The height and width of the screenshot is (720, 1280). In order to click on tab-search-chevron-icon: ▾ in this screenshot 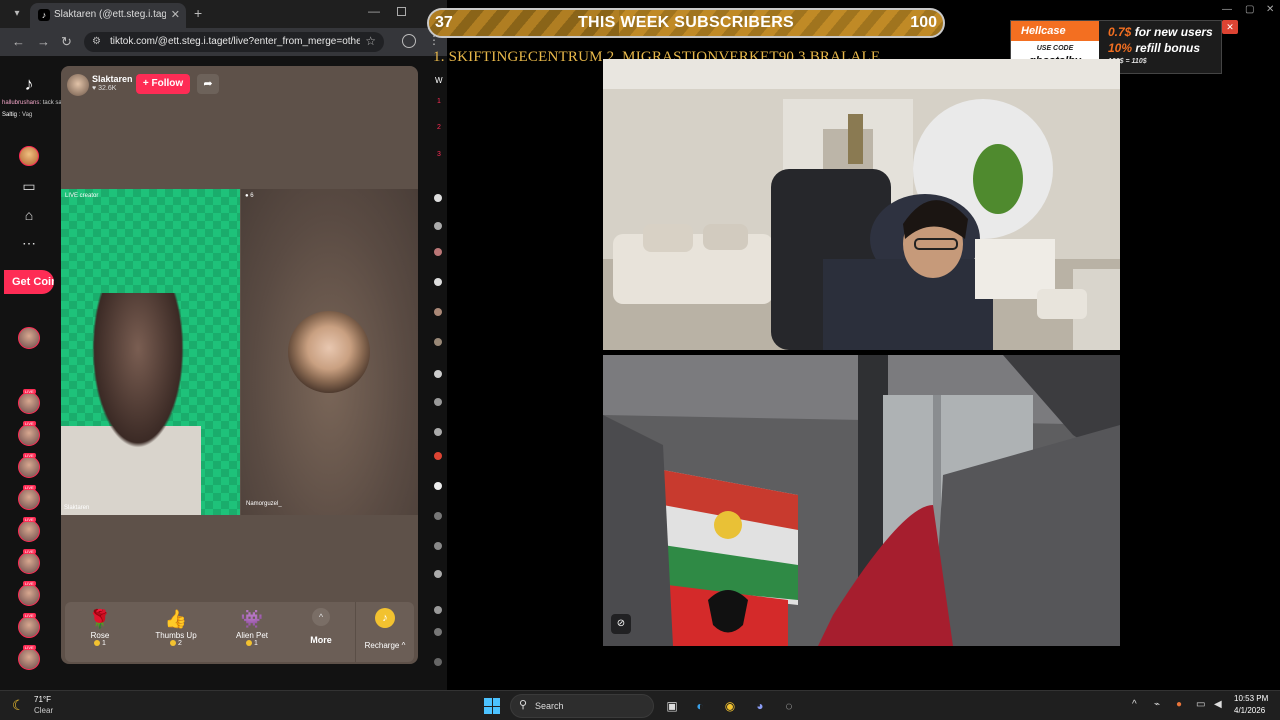, I will do `click(17, 14)`.